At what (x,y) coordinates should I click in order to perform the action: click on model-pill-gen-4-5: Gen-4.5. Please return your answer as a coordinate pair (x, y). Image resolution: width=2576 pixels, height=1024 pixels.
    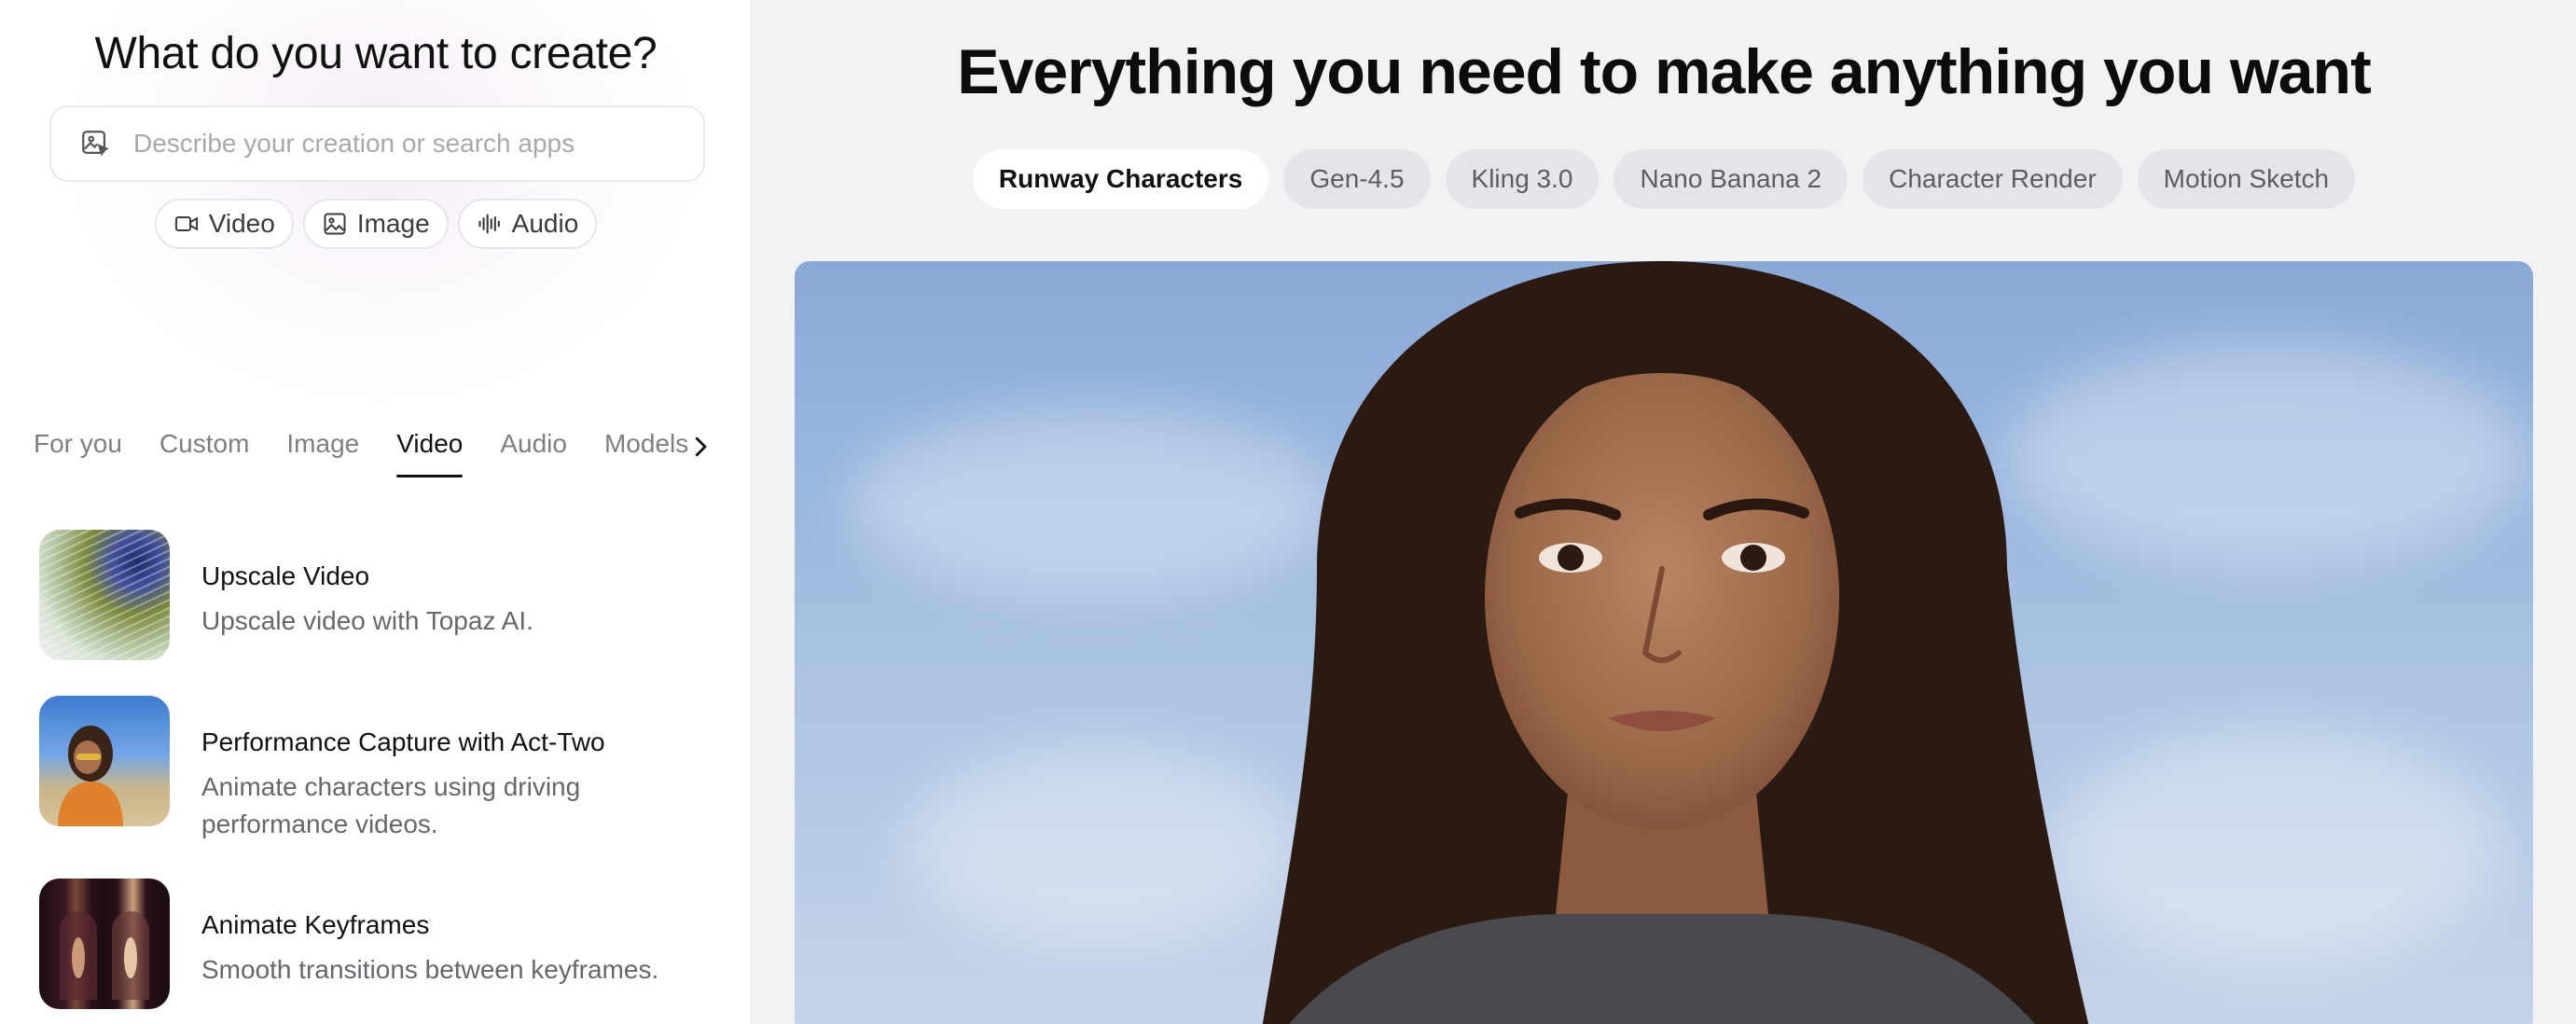
    Looking at the image, I should click on (1357, 179).